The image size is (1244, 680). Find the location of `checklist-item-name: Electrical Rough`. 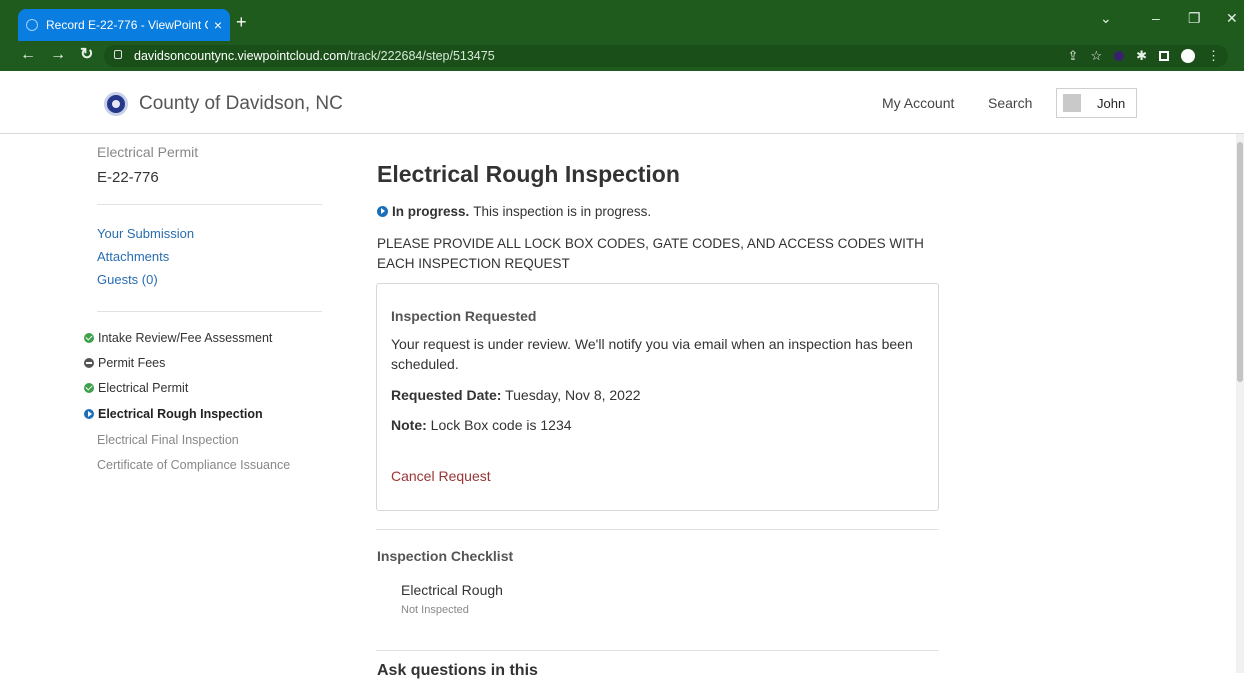

checklist-item-name: Electrical Rough is located at coordinates (452, 590).